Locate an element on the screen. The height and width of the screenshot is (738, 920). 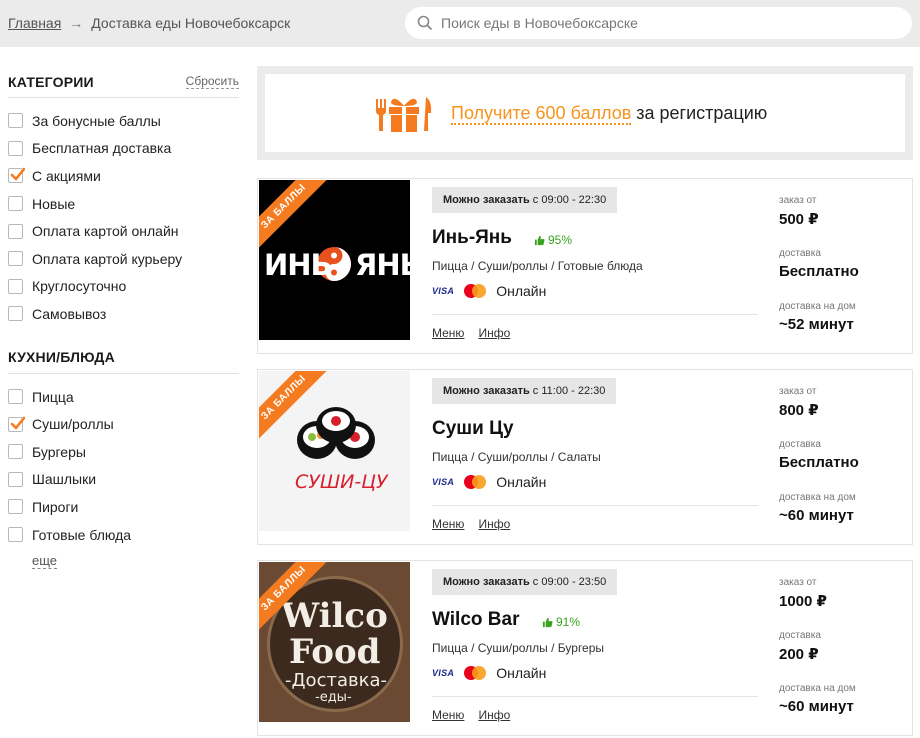
filter-label: Шашлыки is located at coordinates (64, 479).